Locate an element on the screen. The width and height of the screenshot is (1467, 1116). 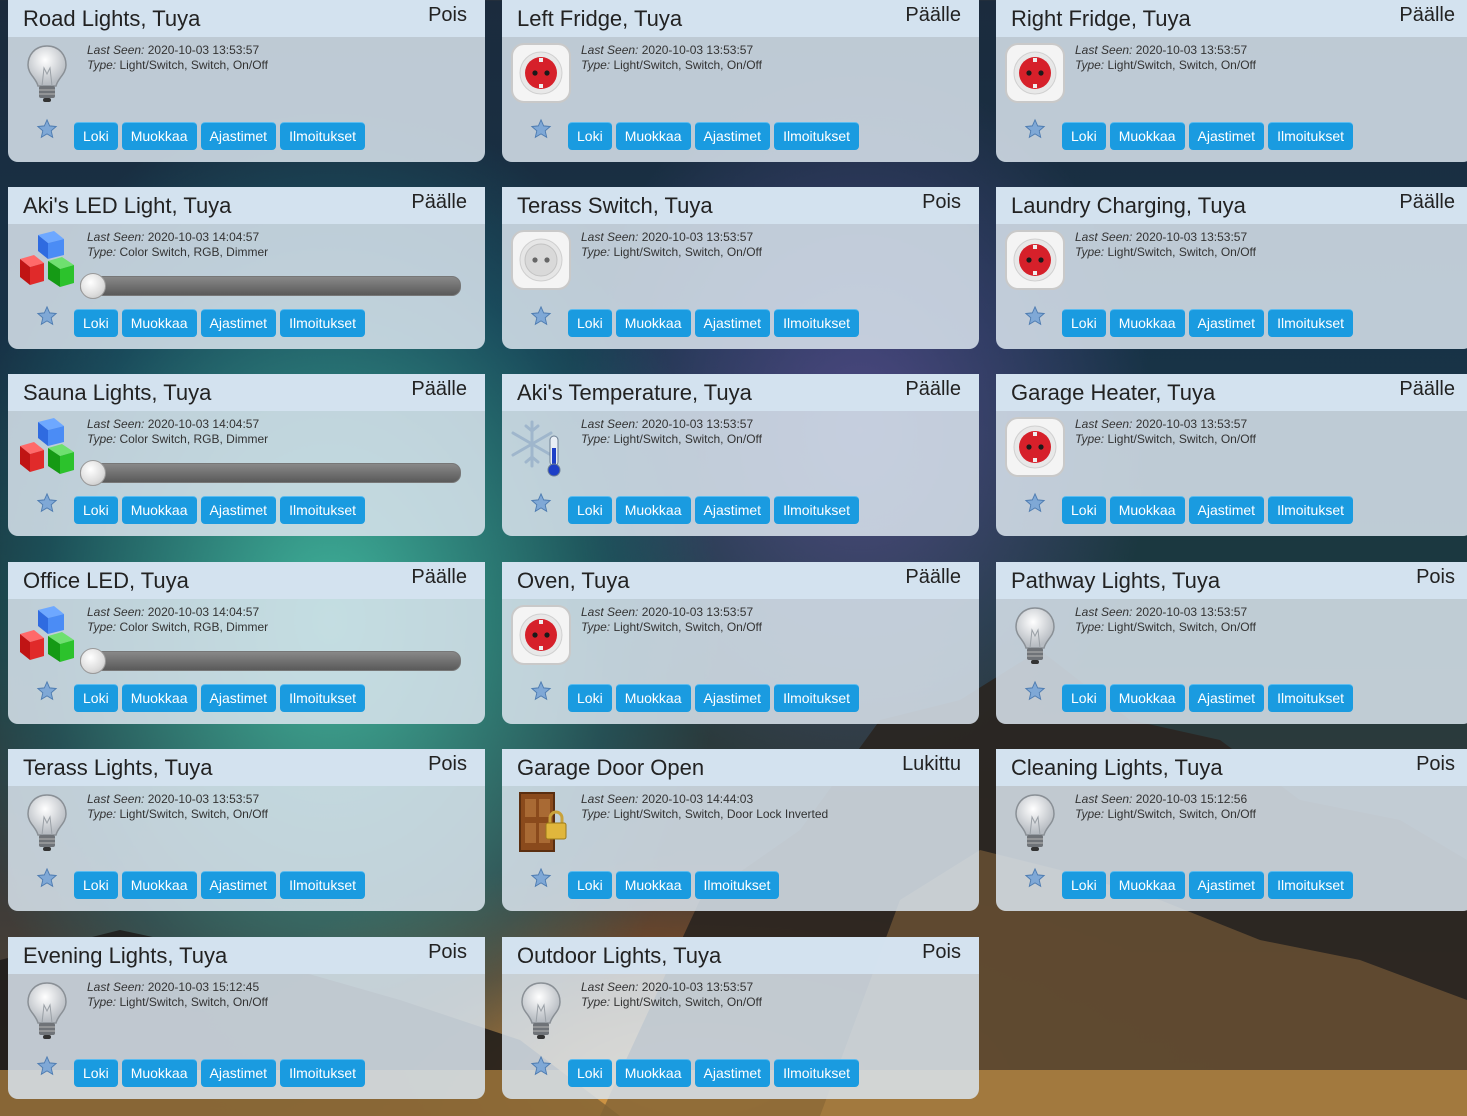
door-lock-icon is located at coordinates (541, 822).